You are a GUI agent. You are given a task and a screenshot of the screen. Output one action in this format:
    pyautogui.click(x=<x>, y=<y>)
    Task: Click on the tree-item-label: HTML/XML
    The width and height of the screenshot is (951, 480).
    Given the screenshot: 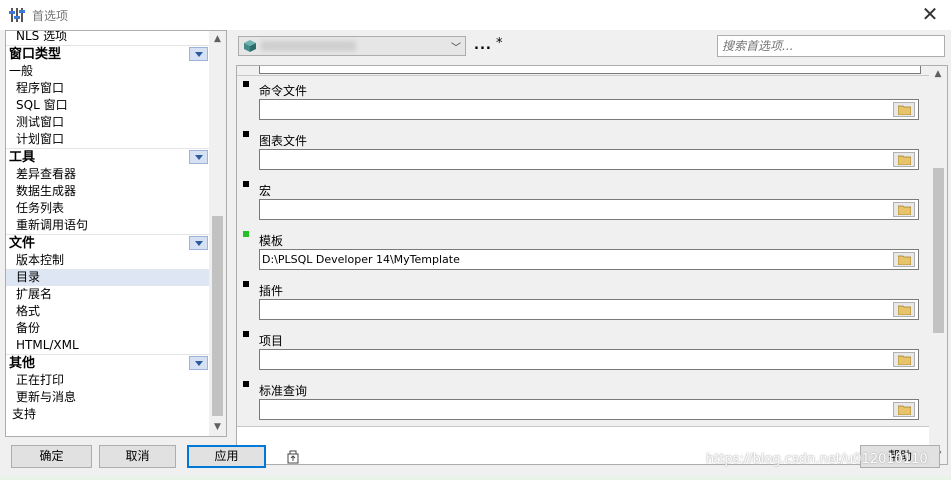 What is the action you would take?
    pyautogui.click(x=47, y=345)
    